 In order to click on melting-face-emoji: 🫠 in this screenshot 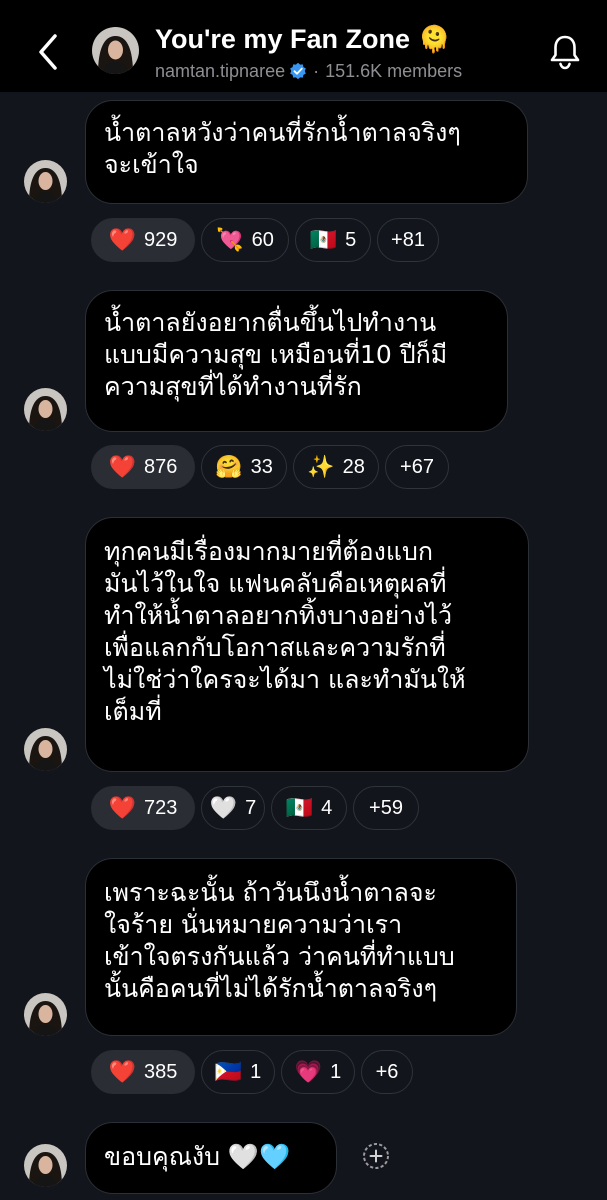, I will do `click(434, 39)`.